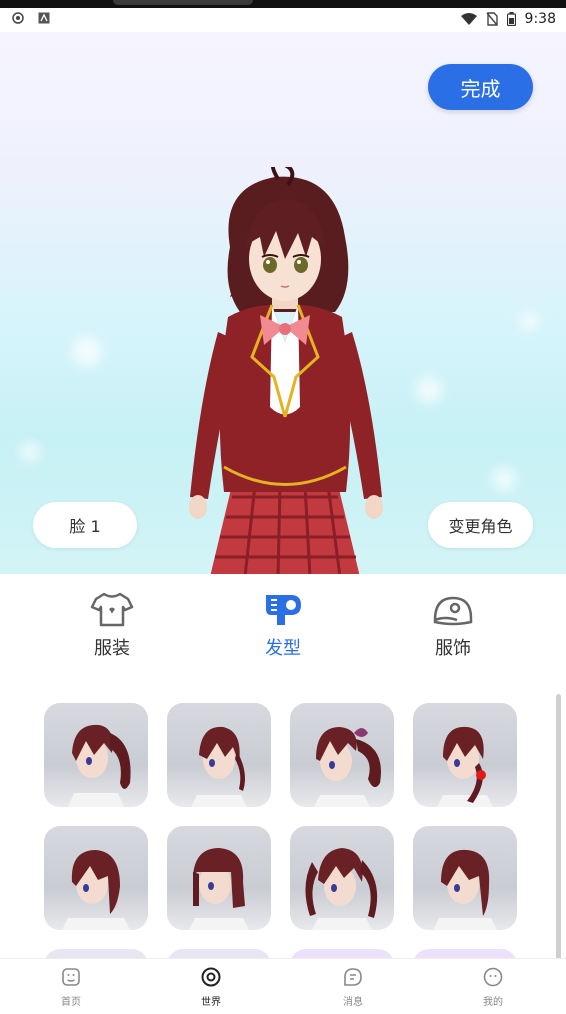 This screenshot has width=566, height=1014. What do you see at coordinates (480, 525) in the screenshot?
I see `change-role-button: 变更角色` at bounding box center [480, 525].